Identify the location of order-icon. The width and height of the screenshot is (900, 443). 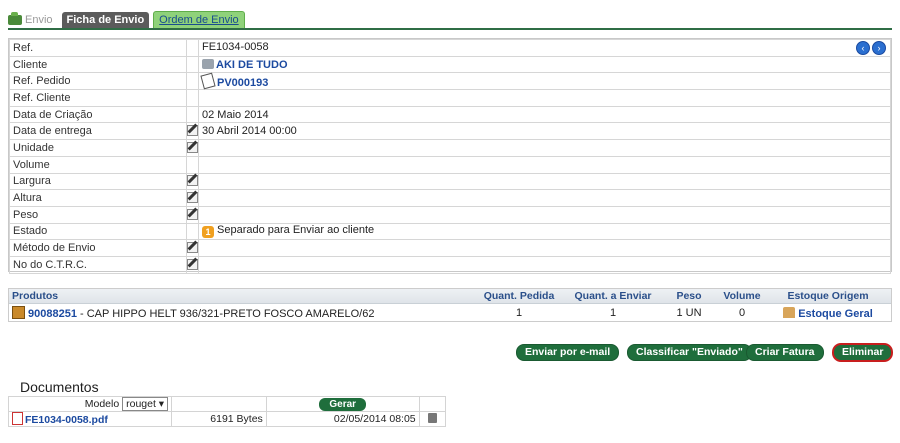
(208, 81).